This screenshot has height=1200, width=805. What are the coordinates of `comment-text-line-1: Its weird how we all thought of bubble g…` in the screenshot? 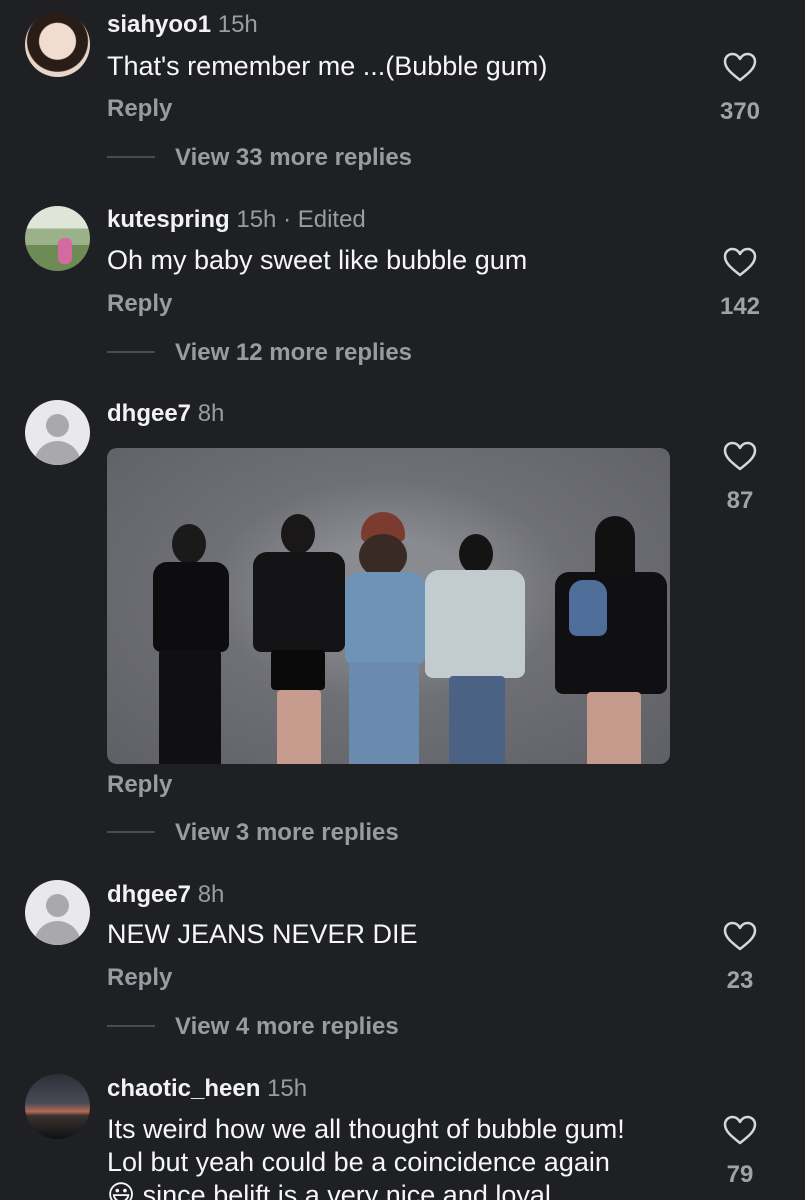 It's located at (366, 1129).